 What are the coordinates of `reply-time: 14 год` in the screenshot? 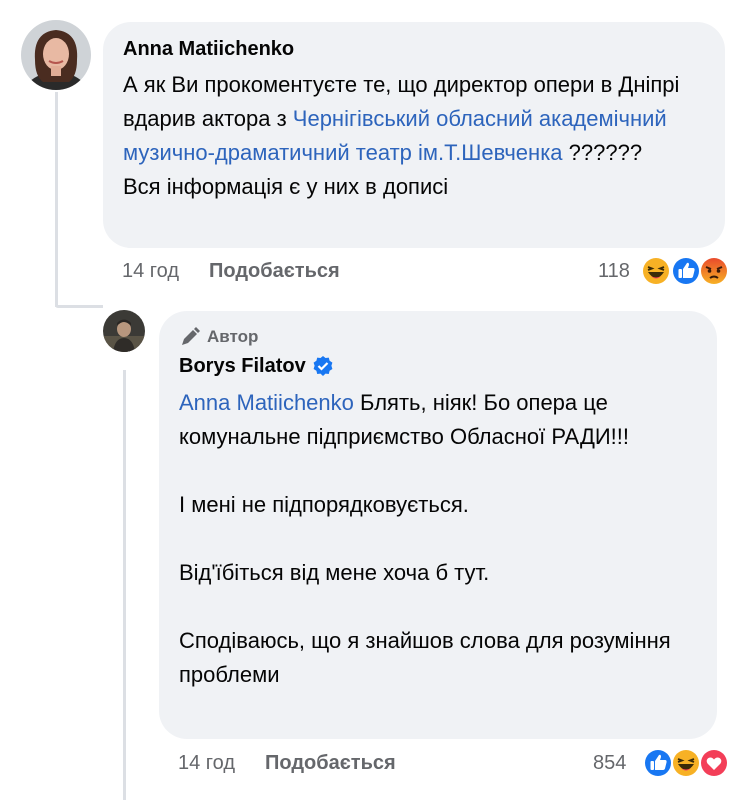 It's located at (206, 763).